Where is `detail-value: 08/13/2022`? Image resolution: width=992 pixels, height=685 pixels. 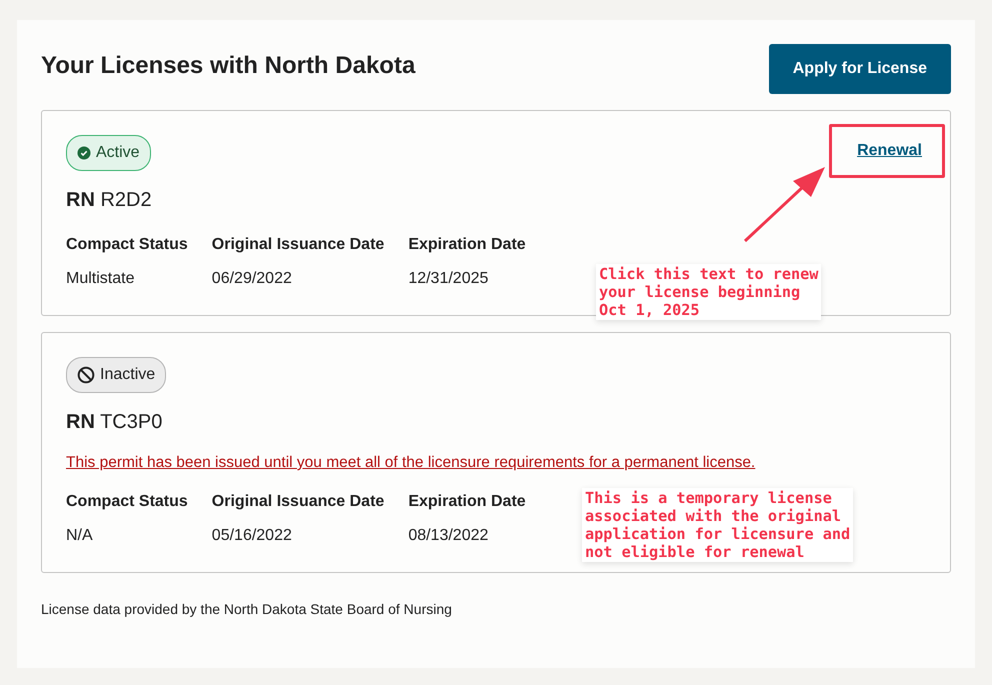 detail-value: 08/13/2022 is located at coordinates (449, 536).